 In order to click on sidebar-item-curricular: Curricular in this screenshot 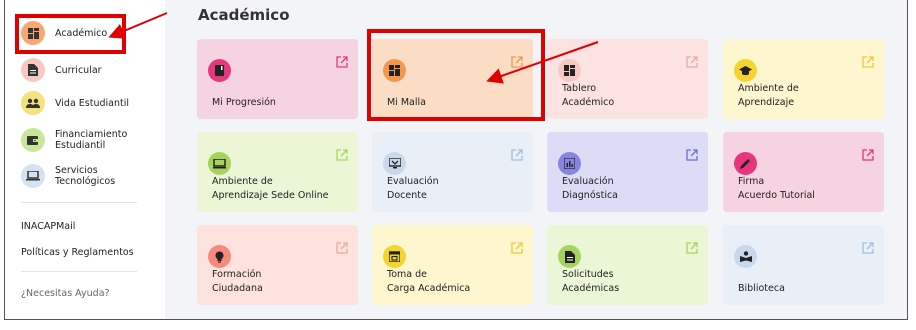, I will do `click(61, 70)`.